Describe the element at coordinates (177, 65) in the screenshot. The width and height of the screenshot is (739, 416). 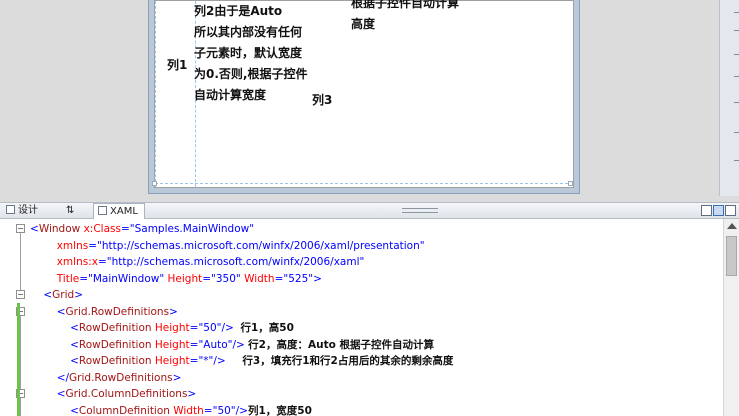
I see `column-1-label: 列1` at that location.